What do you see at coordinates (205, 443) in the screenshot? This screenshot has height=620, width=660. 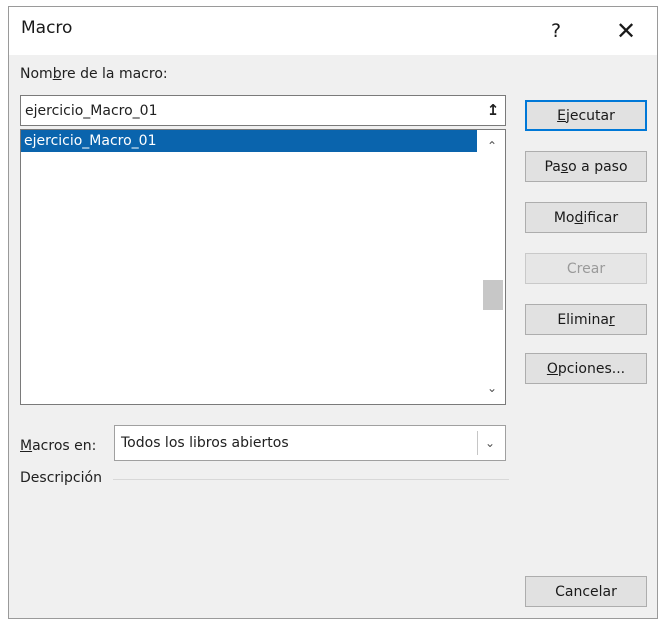 I see `macros-in-value: Todos los libros abiertos` at bounding box center [205, 443].